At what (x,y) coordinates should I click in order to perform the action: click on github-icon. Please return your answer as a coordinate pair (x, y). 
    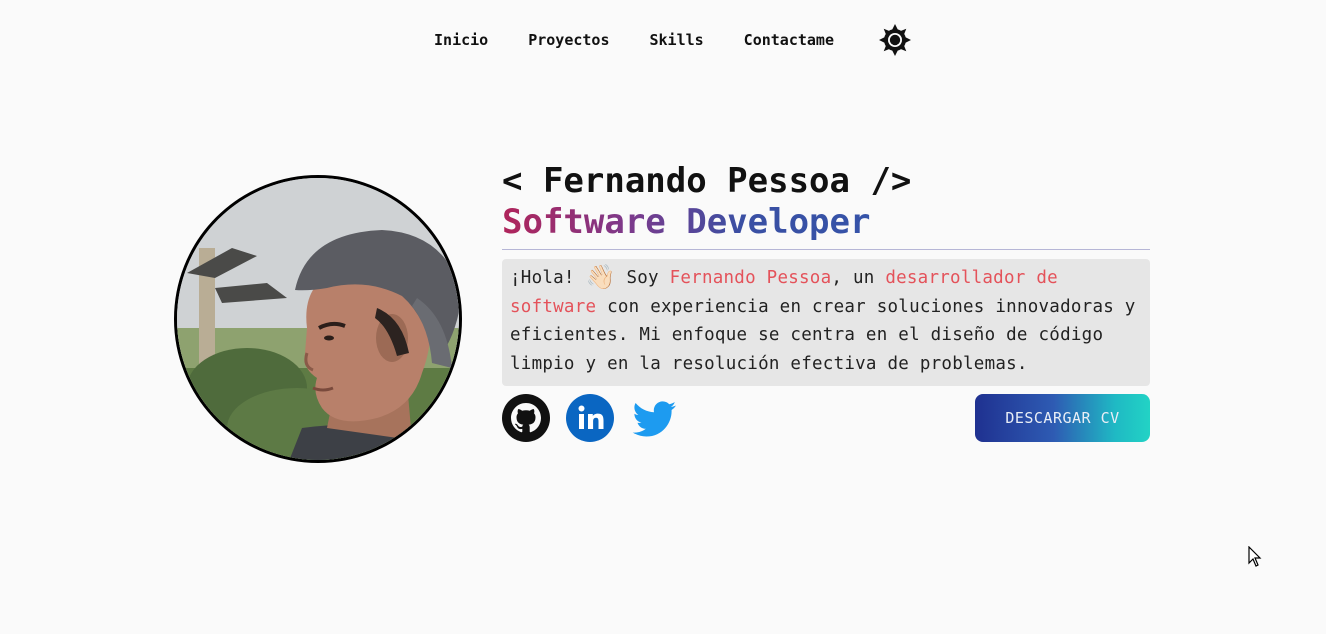
    Looking at the image, I should click on (526, 418).